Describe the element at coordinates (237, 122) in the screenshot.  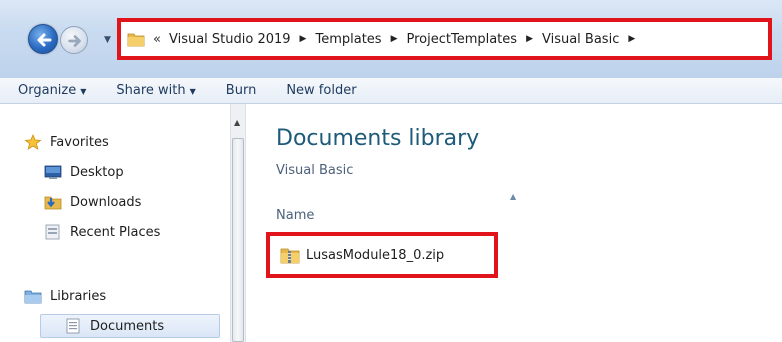
I see `scroll-up-arrow-icon: ▲` at that location.